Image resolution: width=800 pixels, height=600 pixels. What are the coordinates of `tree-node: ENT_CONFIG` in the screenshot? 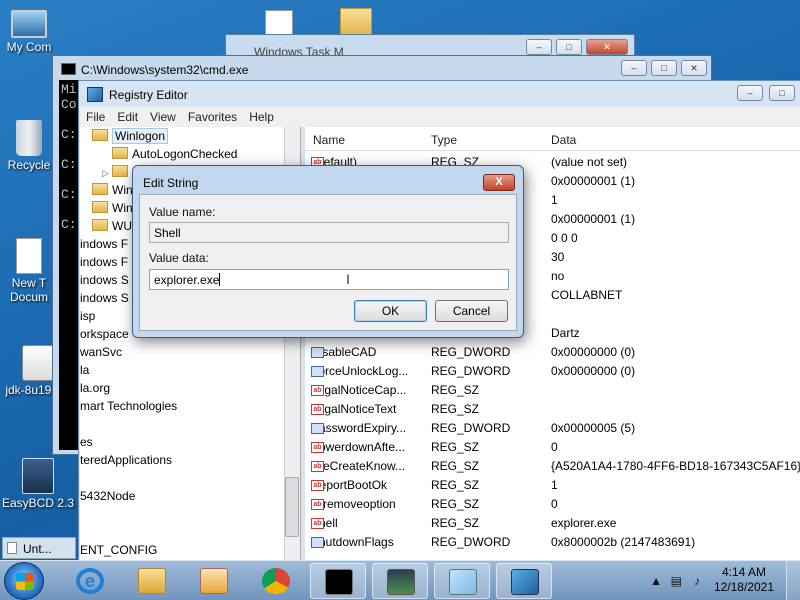 It's located at (118, 550).